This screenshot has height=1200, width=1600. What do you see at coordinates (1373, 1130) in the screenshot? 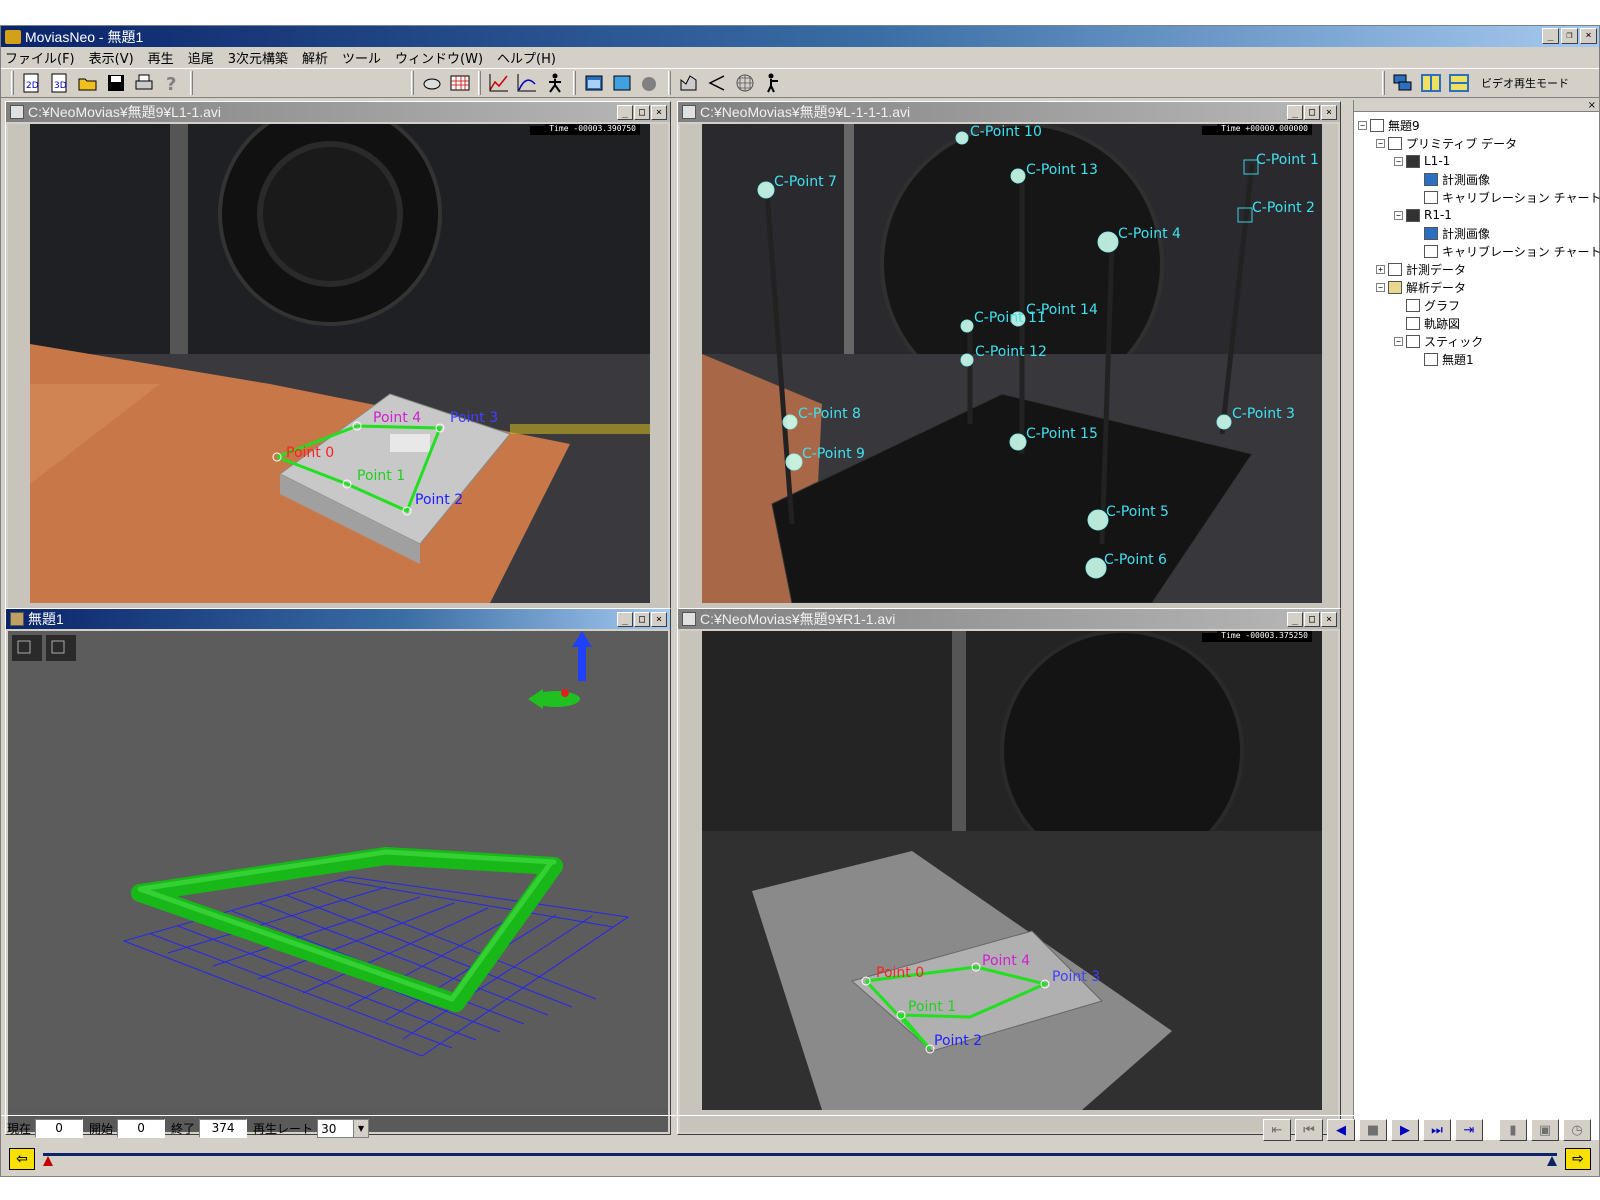
I see `stop-button: ■` at bounding box center [1373, 1130].